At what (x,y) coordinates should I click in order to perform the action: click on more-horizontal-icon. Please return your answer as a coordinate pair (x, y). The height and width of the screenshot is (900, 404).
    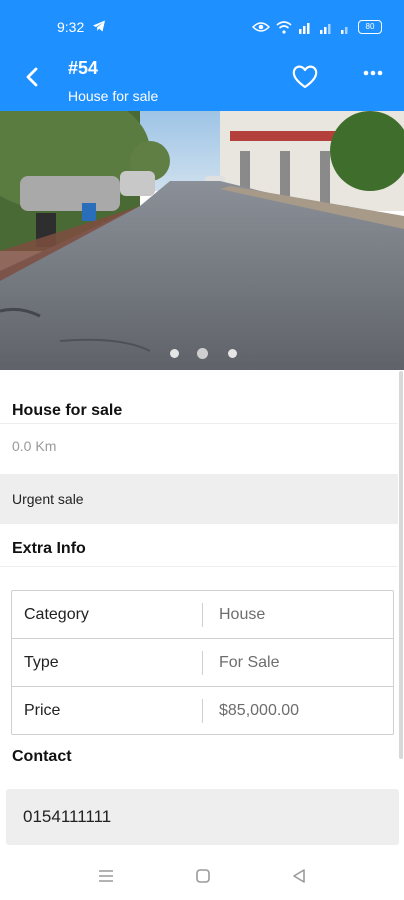
    Looking at the image, I should click on (373, 73).